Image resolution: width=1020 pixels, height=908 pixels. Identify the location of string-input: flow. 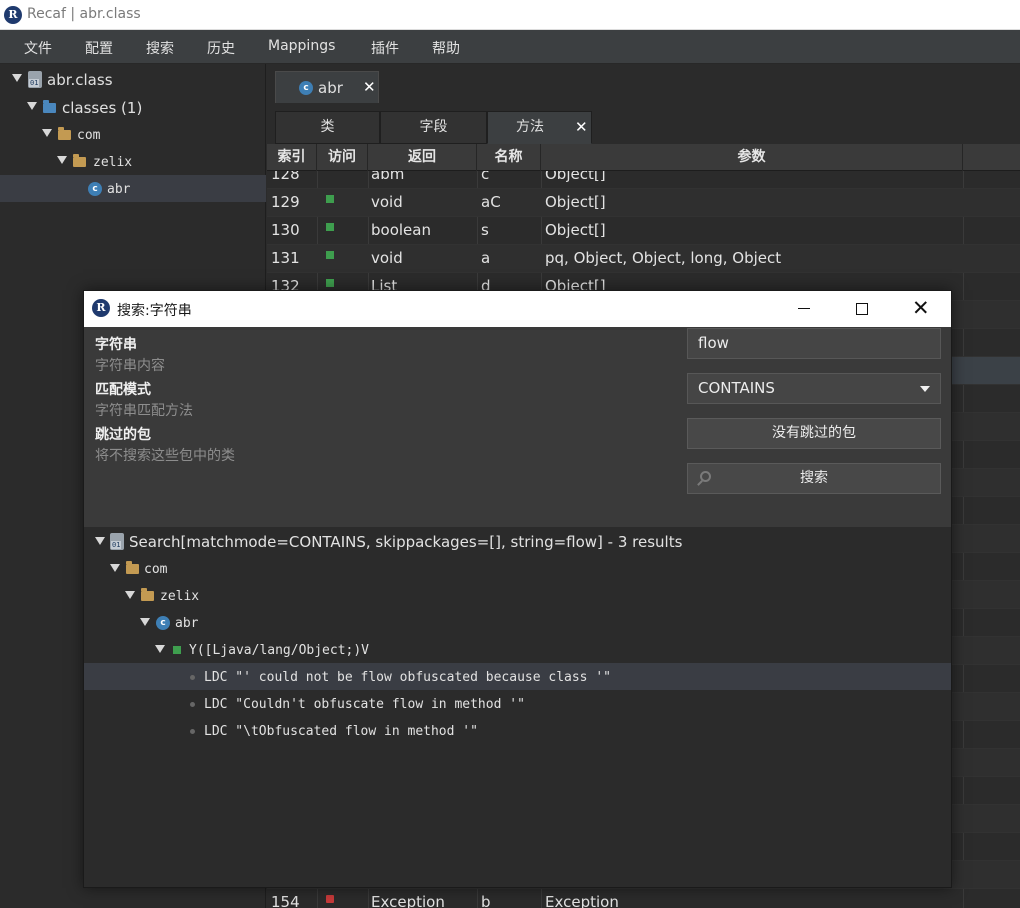
(814, 343).